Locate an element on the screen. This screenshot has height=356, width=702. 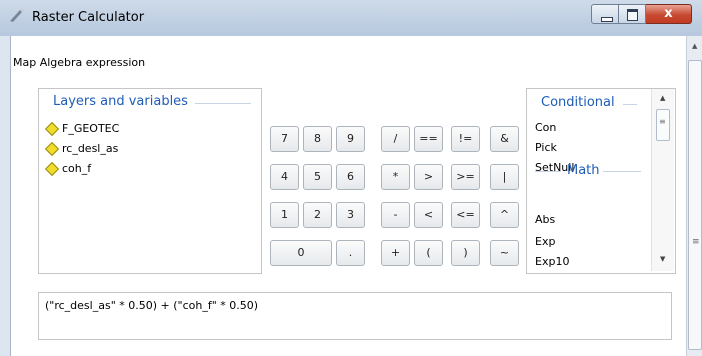
close-button: x is located at coordinates (669, 14).